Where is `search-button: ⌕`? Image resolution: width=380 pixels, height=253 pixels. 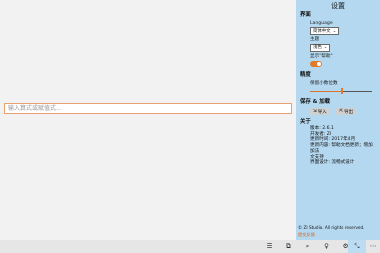 search-button: ⌕ is located at coordinates (307, 246).